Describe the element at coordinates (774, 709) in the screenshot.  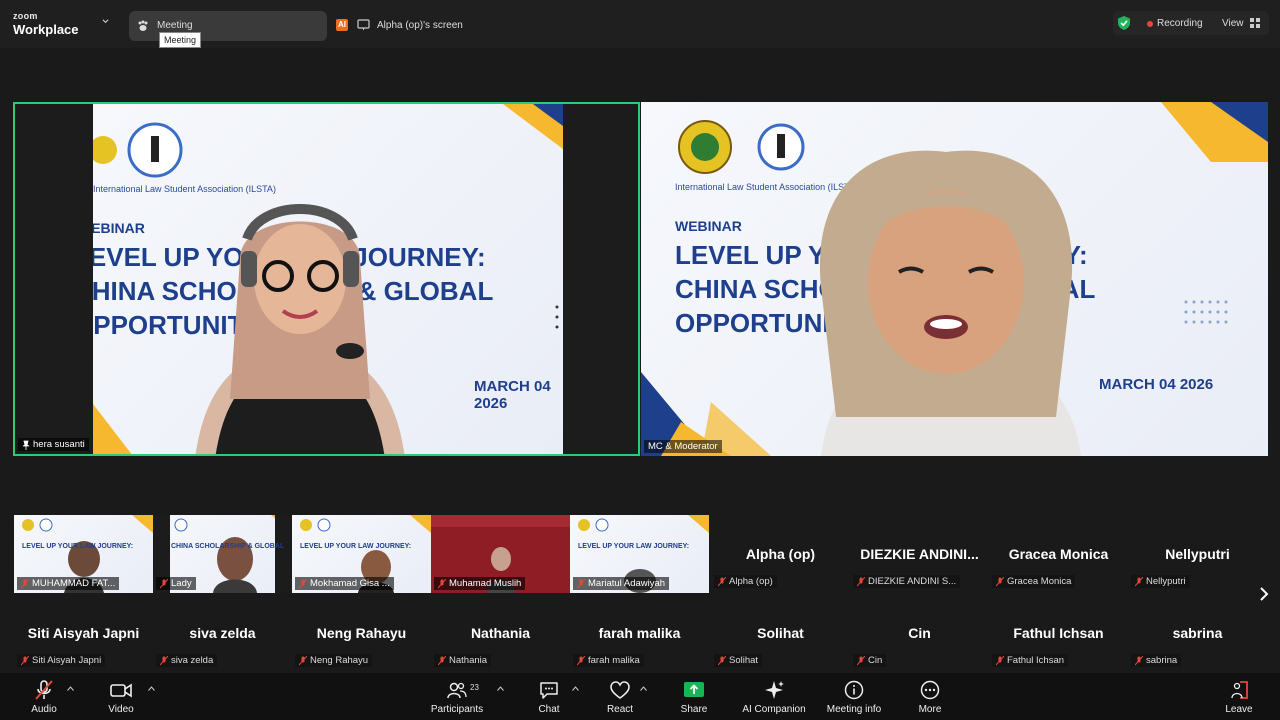
I see `ai-companion-label: AI Companion` at that location.